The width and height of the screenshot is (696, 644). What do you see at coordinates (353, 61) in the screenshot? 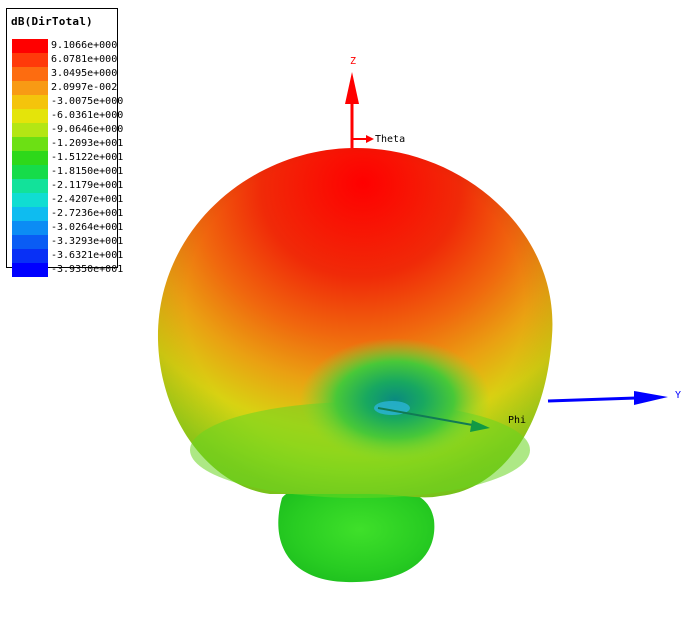
I see `z-axis-label: Z` at bounding box center [353, 61].